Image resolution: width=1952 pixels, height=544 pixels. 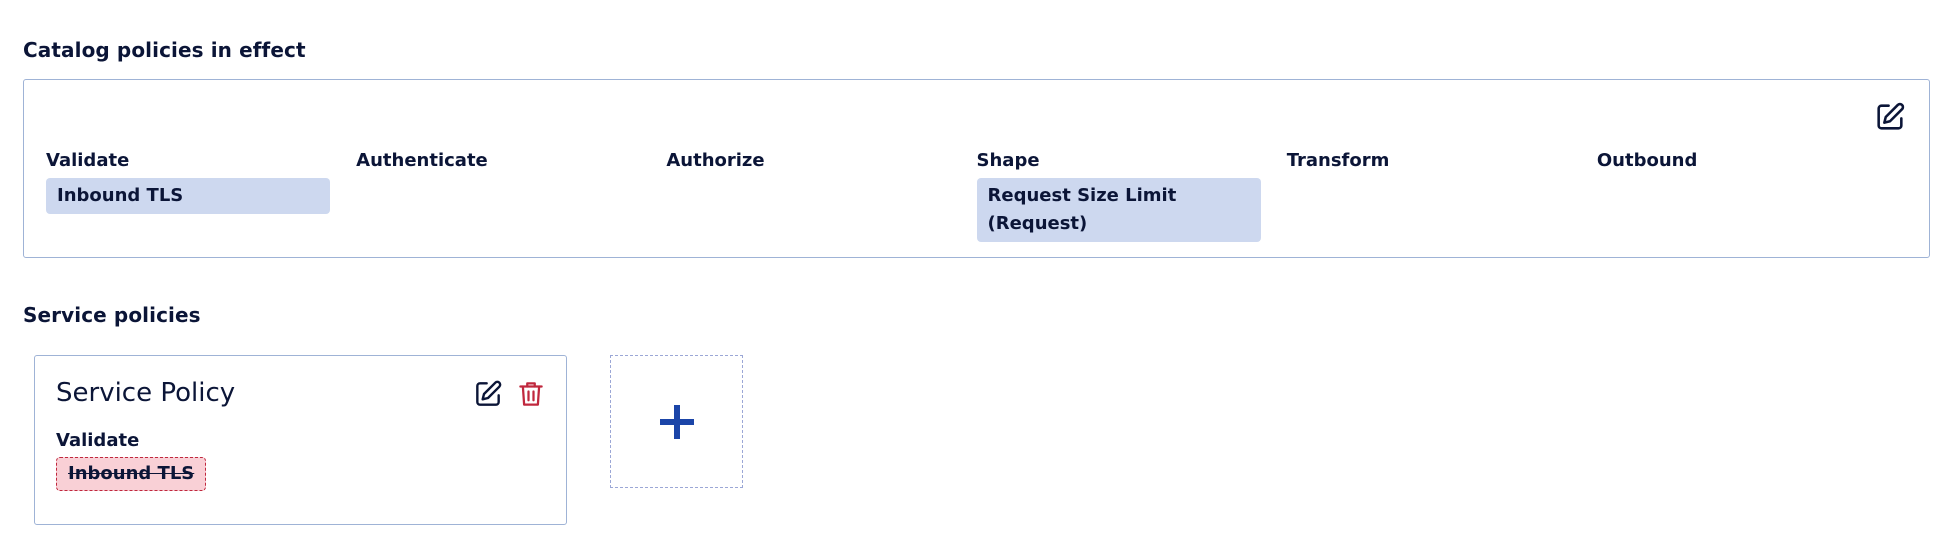 What do you see at coordinates (1118, 210) in the screenshot?
I see `policy-chip: Request Size Limit (Request)` at bounding box center [1118, 210].